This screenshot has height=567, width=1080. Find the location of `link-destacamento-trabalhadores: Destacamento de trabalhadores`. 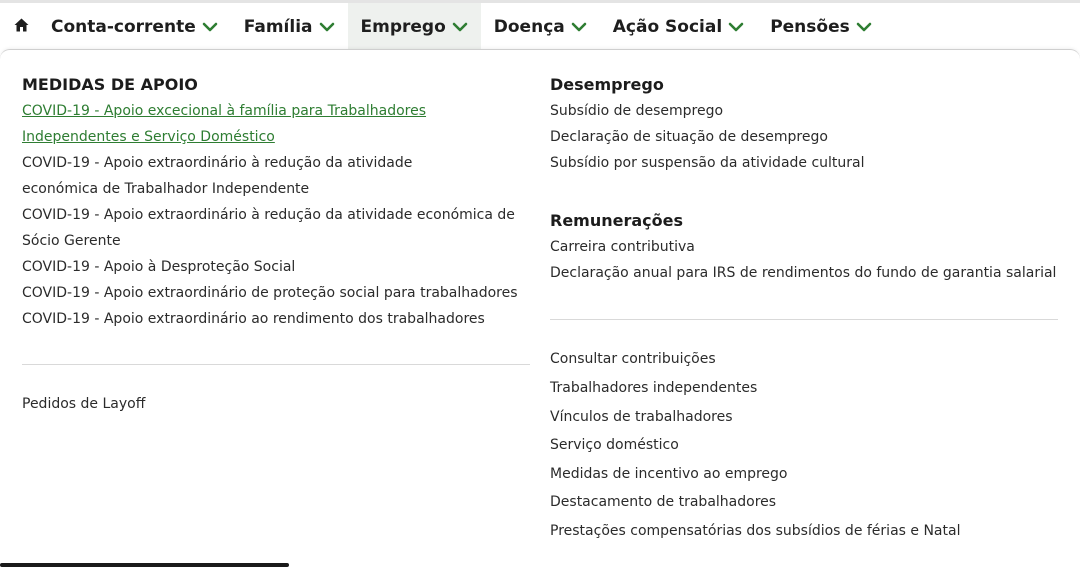

link-destacamento-trabalhadores: Destacamento de trabalhadores is located at coordinates (663, 502).